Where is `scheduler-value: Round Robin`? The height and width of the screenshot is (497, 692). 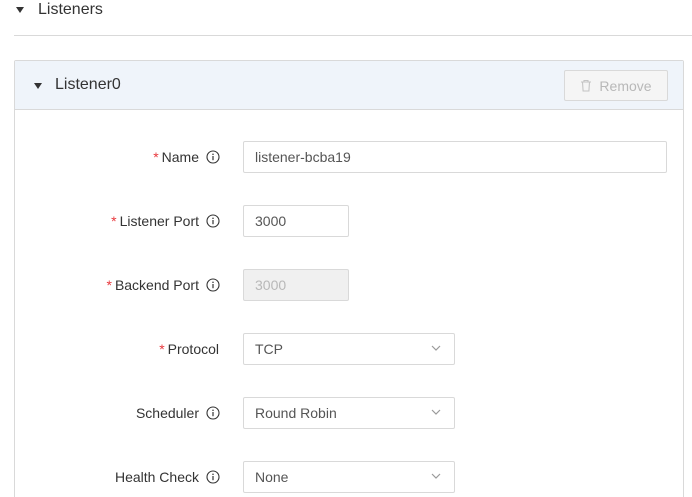
scheduler-value: Round Robin is located at coordinates (296, 413).